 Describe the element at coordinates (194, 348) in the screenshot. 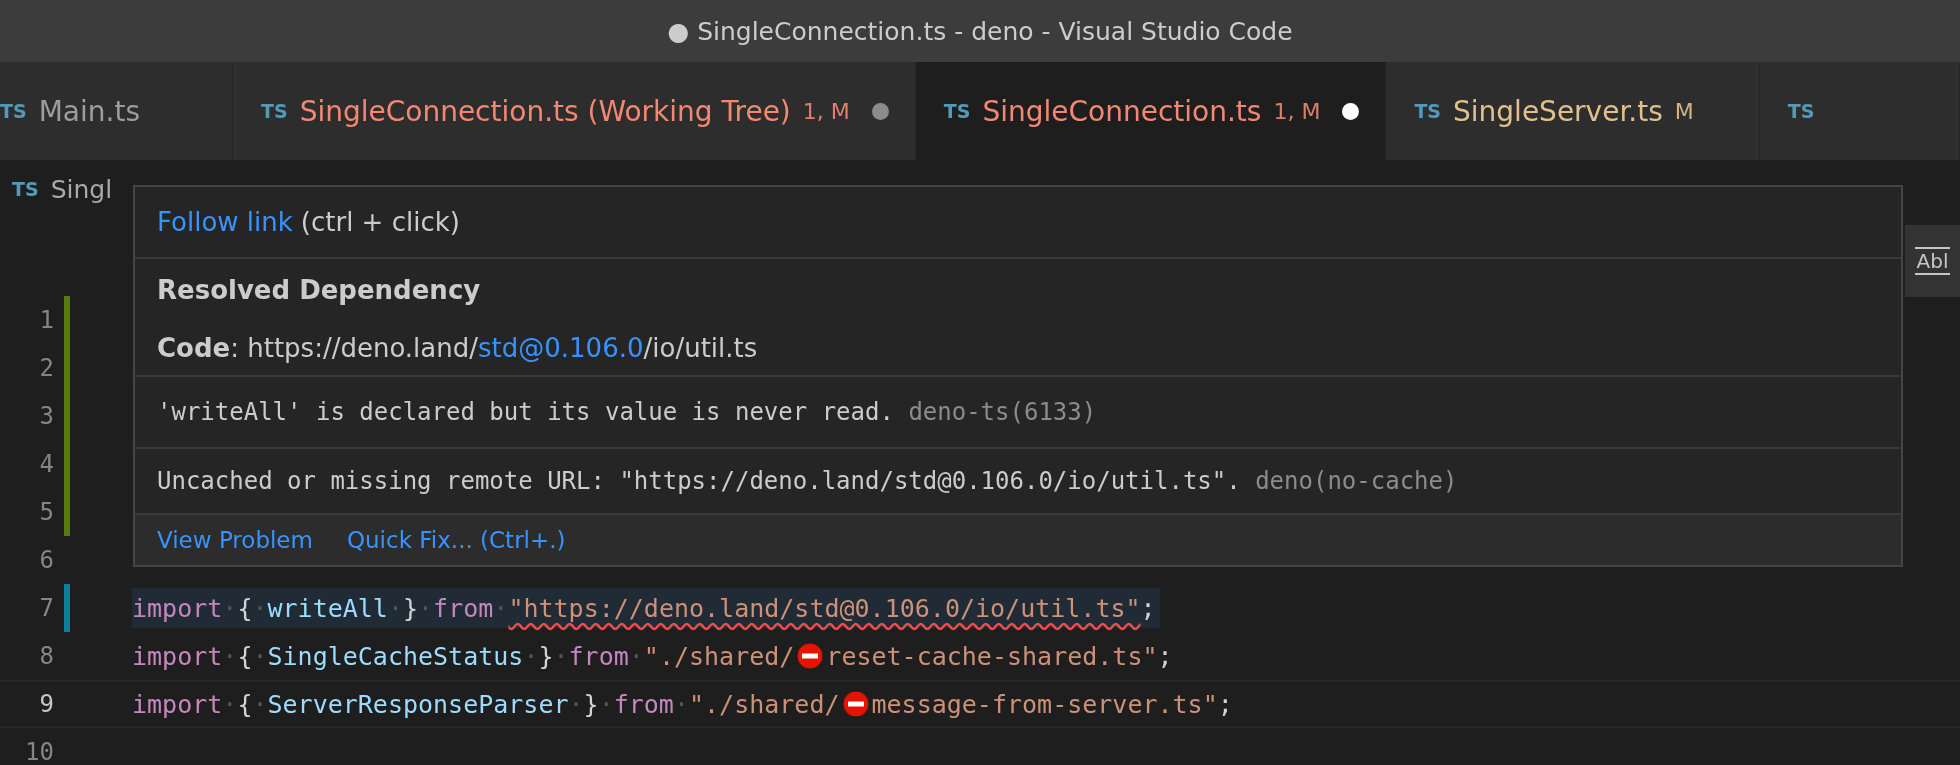

I see `code-label: Code` at that location.